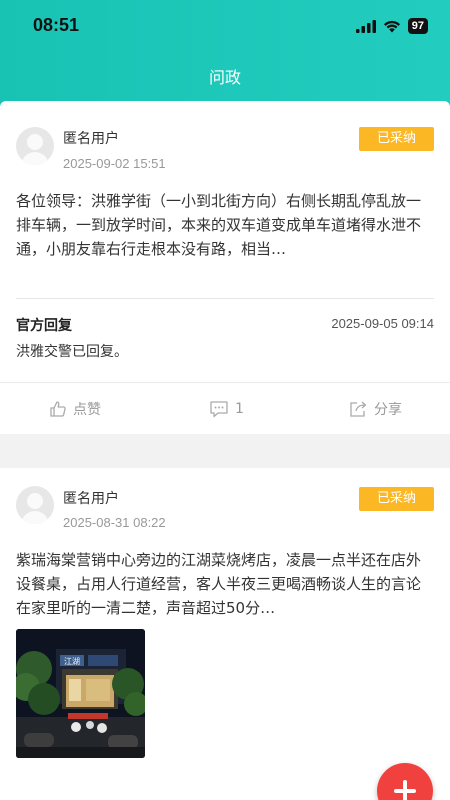 This screenshot has width=450, height=800. I want to click on post-action-bar: 点赞 1 分享, so click(225, 408).